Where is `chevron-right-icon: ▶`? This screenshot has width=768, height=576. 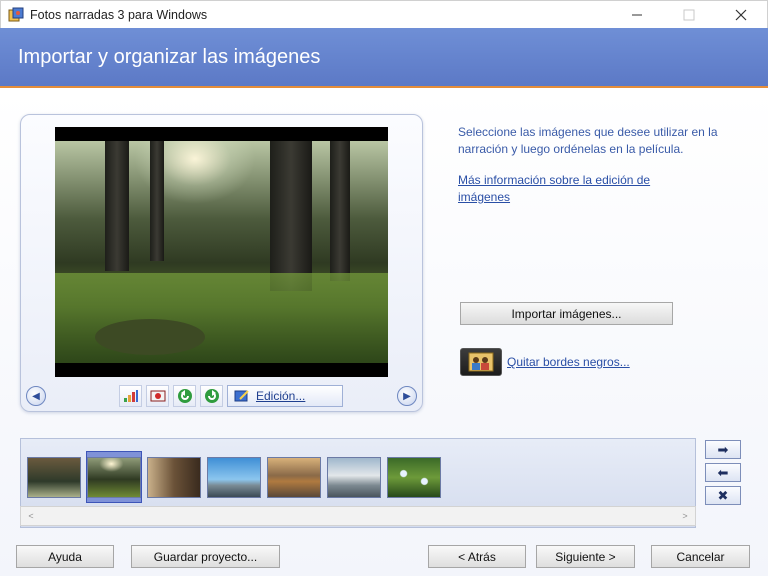
chevron-right-icon: ▶ is located at coordinates (407, 396).